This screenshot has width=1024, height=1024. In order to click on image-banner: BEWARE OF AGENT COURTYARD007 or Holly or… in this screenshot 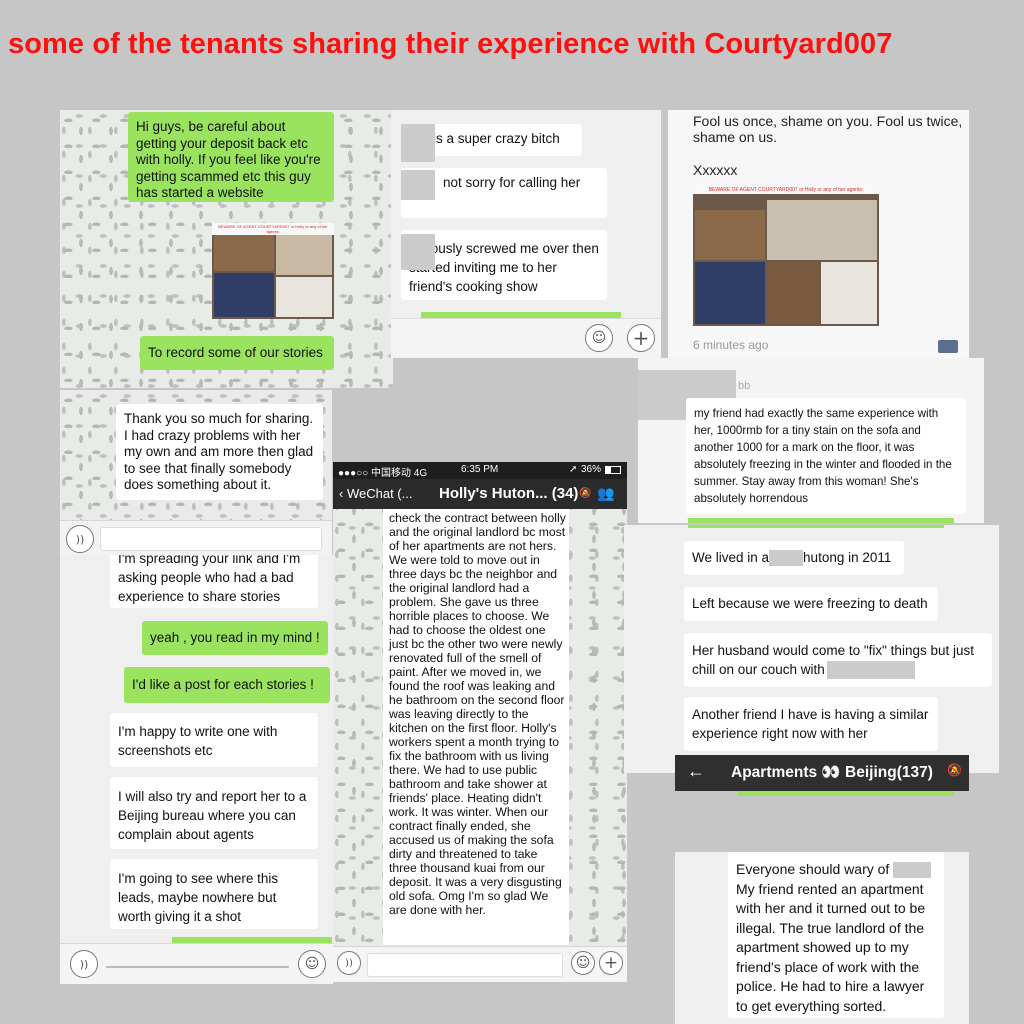, I will do `click(786, 190)`.